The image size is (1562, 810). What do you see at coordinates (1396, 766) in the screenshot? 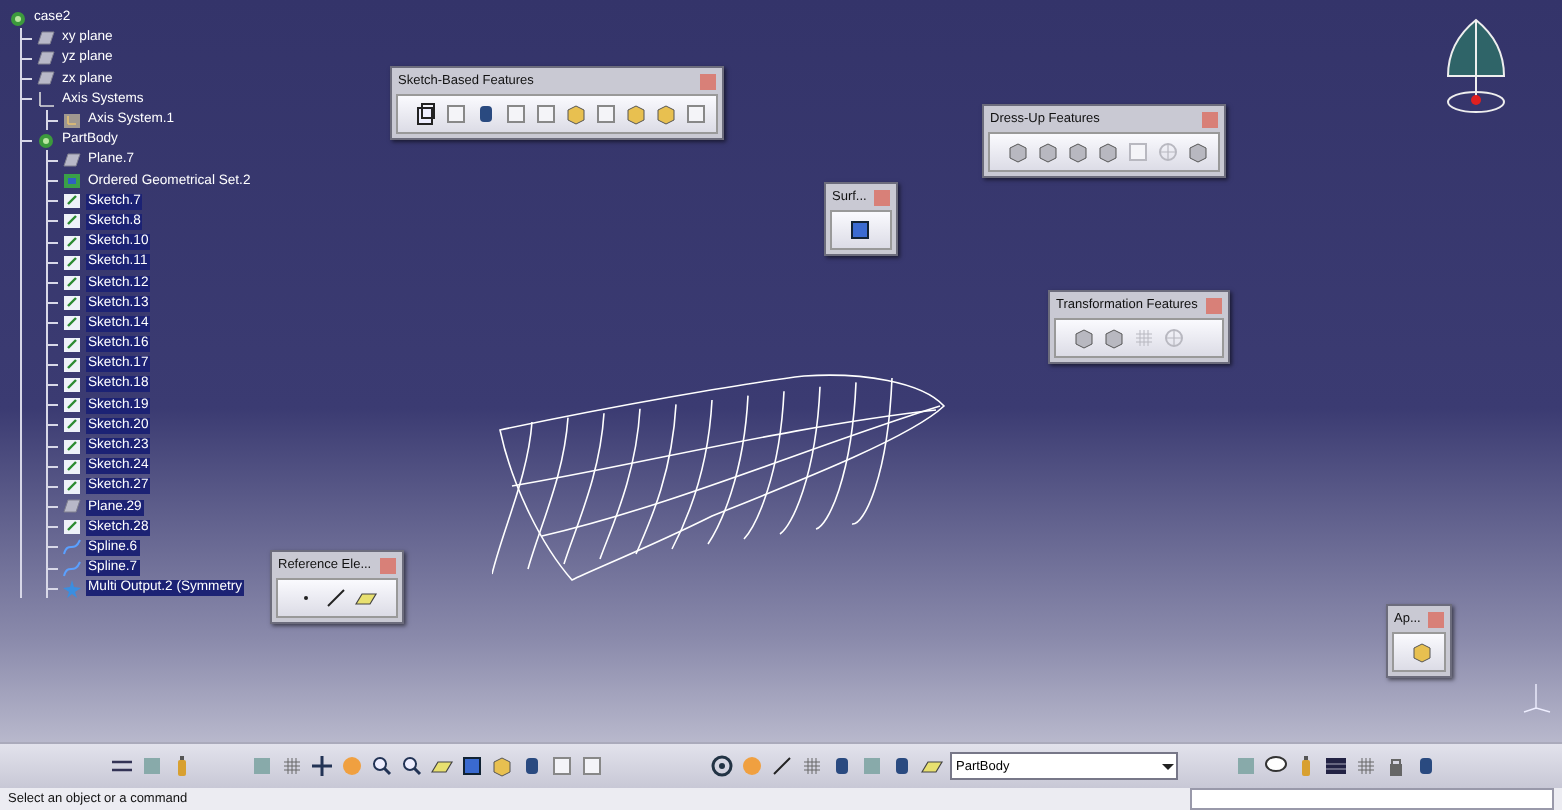
I see `lock-icon` at bounding box center [1396, 766].